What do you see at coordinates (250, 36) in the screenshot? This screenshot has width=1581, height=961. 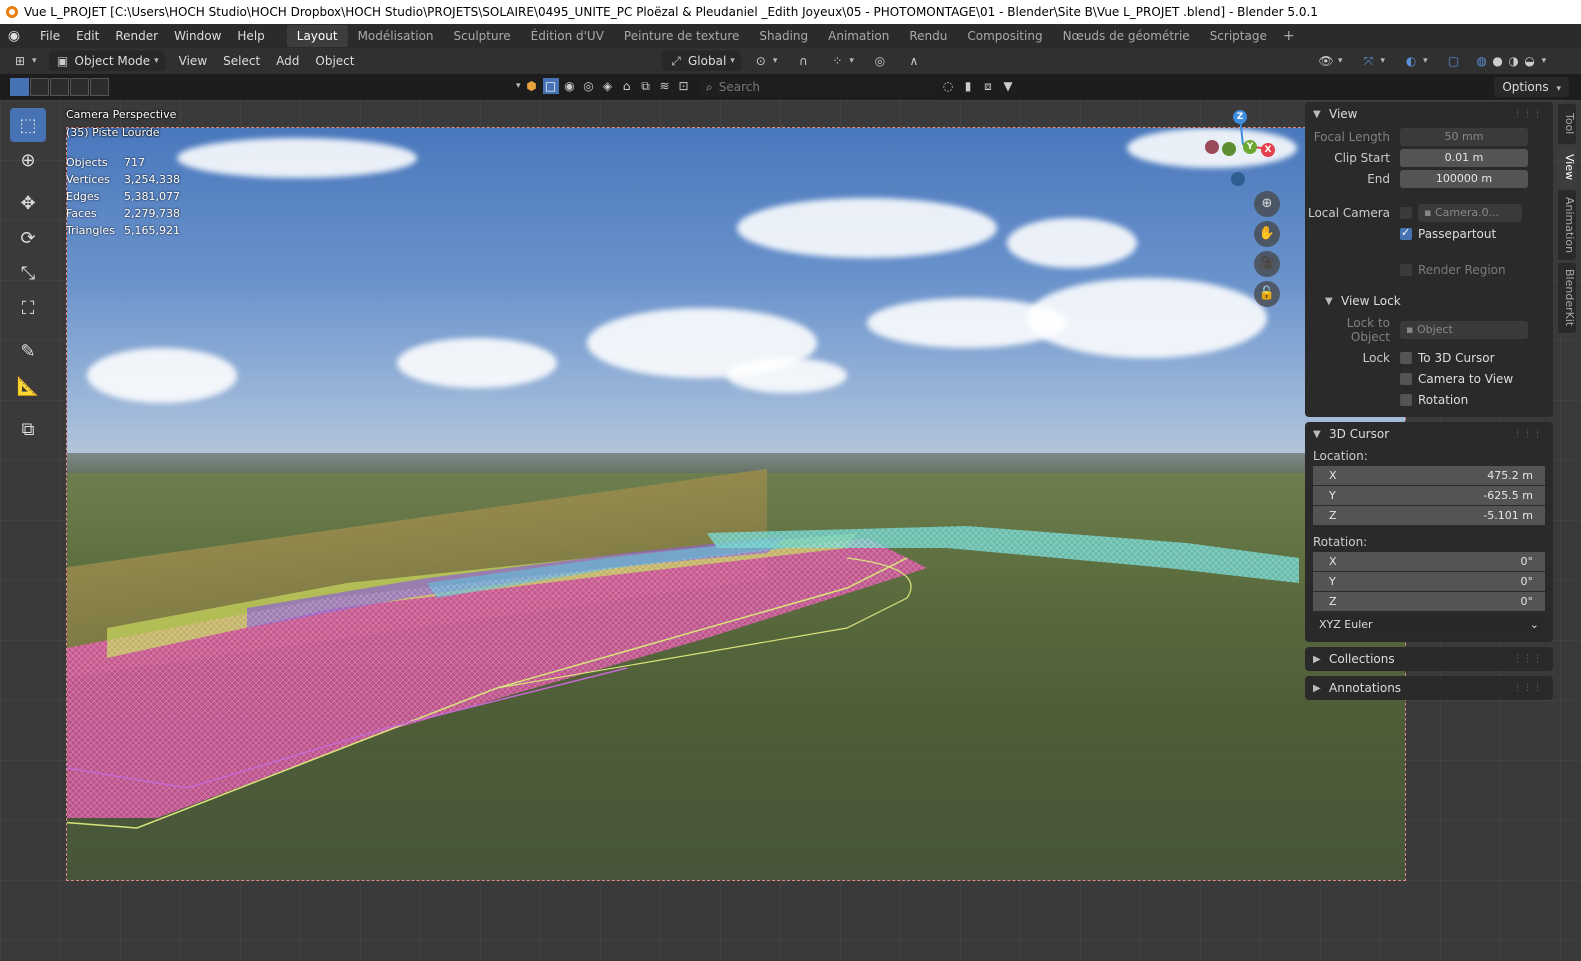 I see `menu-help: Help` at bounding box center [250, 36].